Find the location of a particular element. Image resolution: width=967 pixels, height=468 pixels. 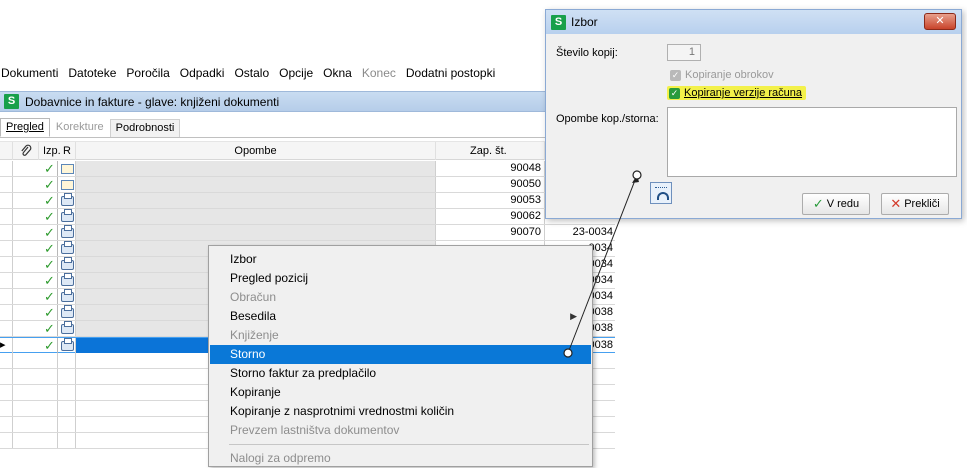

column-header-opombe: Opombe is located at coordinates (256, 151).